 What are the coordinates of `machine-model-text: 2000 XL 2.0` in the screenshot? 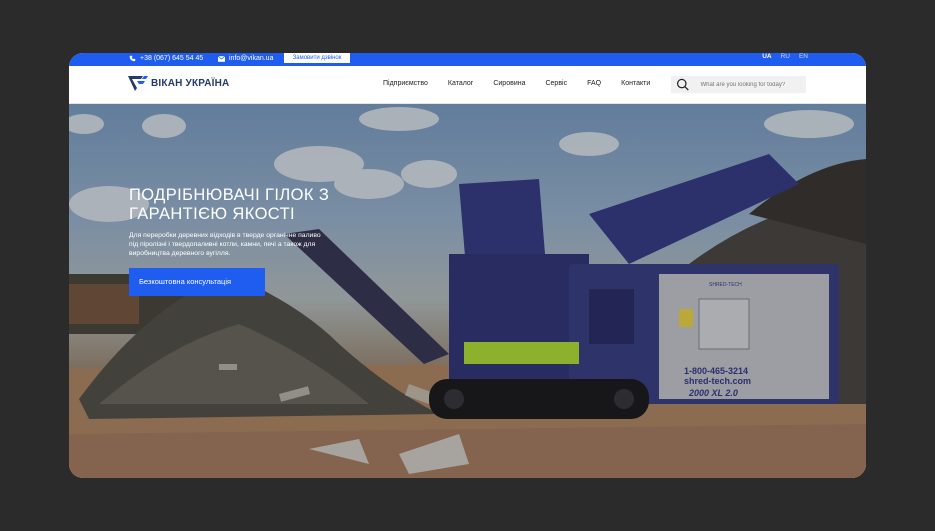 It's located at (713, 393).